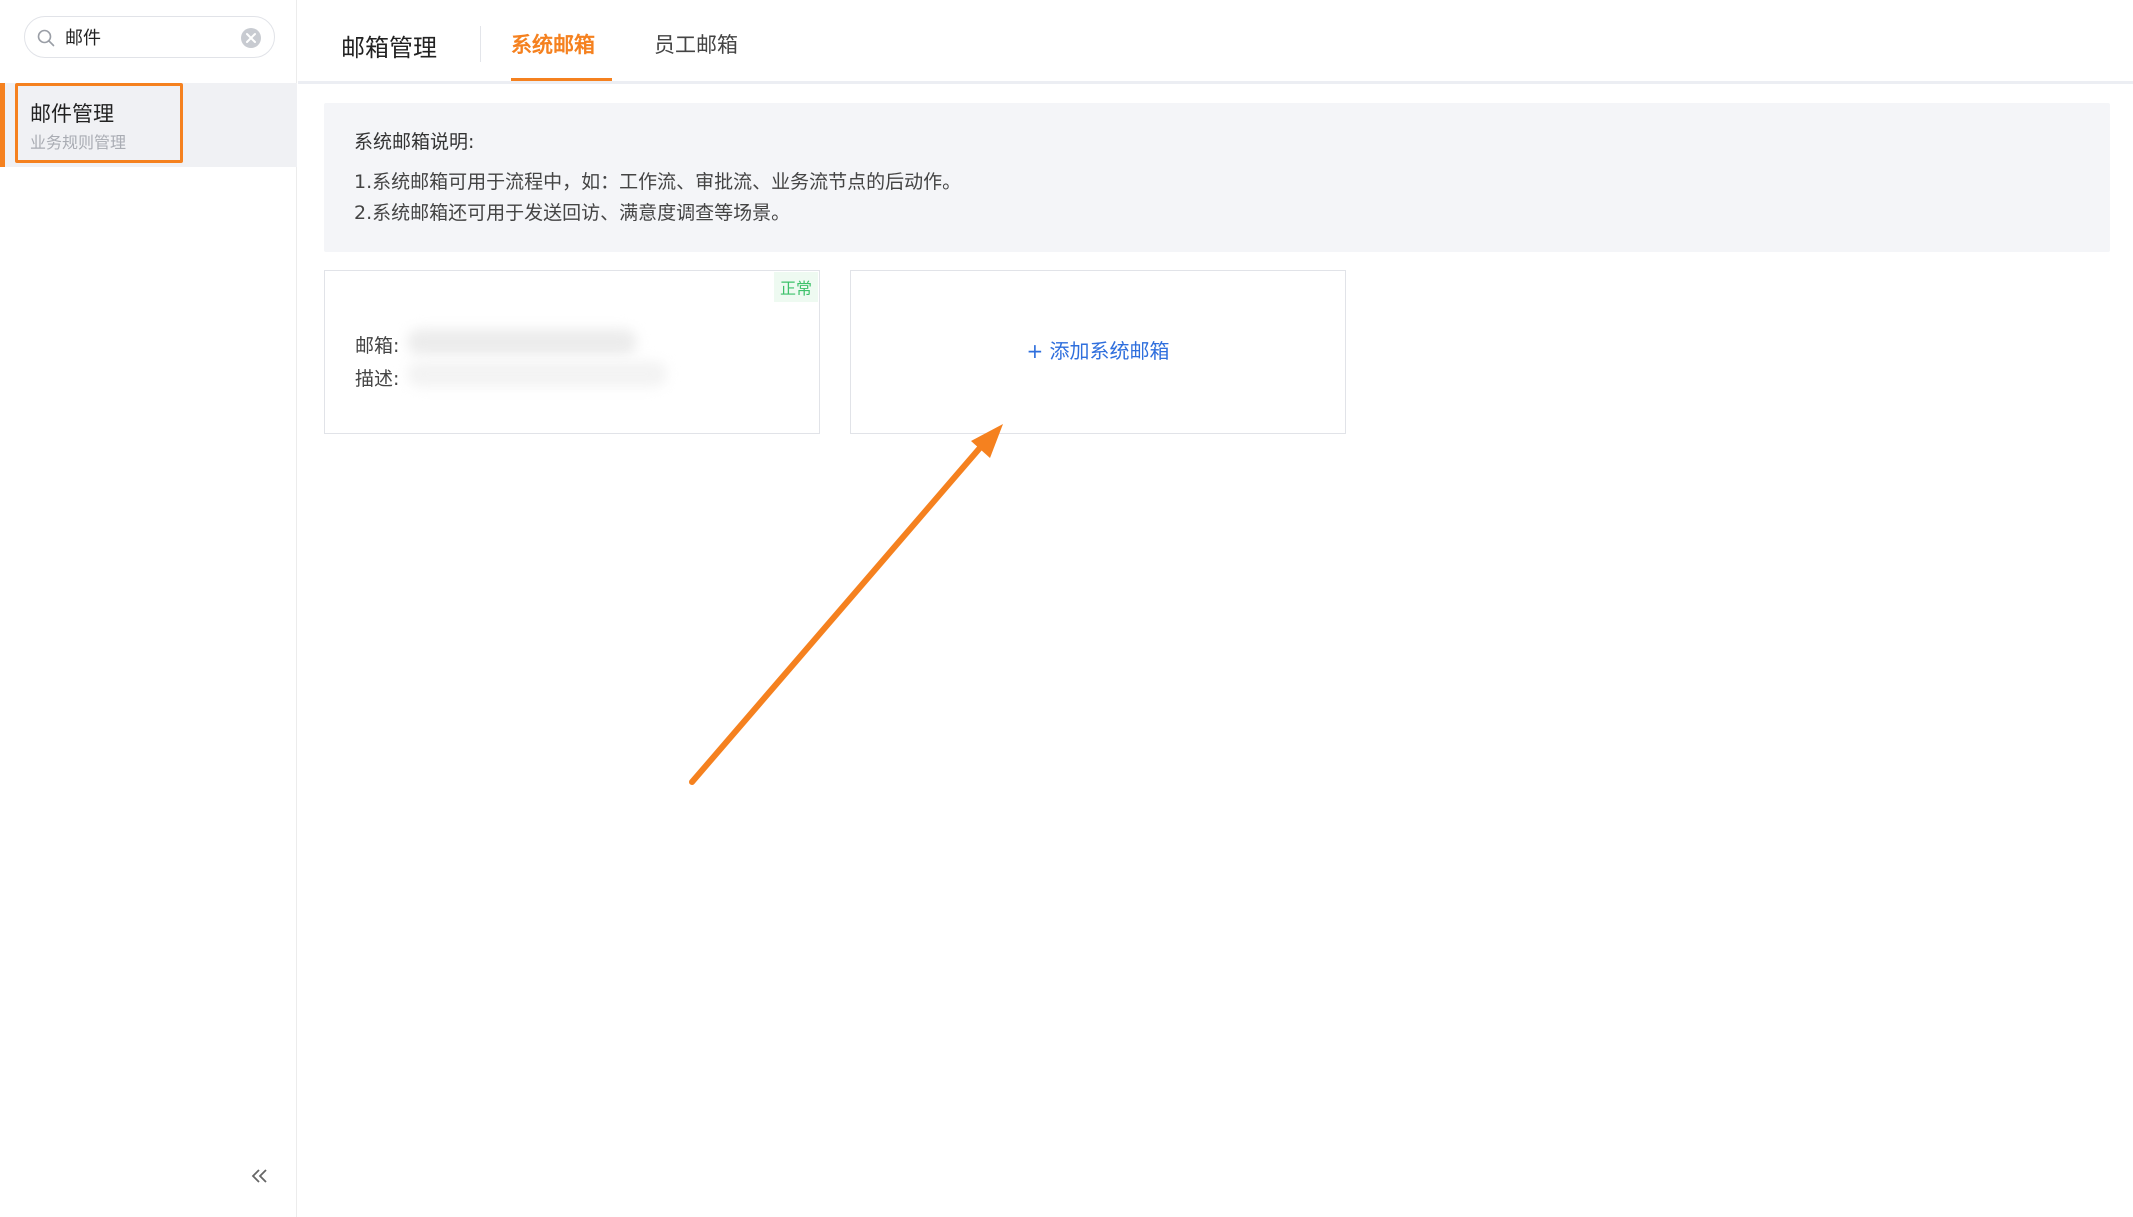 This screenshot has height=1217, width=2133. Describe the element at coordinates (2, 125) in the screenshot. I see `active-indicator` at that location.